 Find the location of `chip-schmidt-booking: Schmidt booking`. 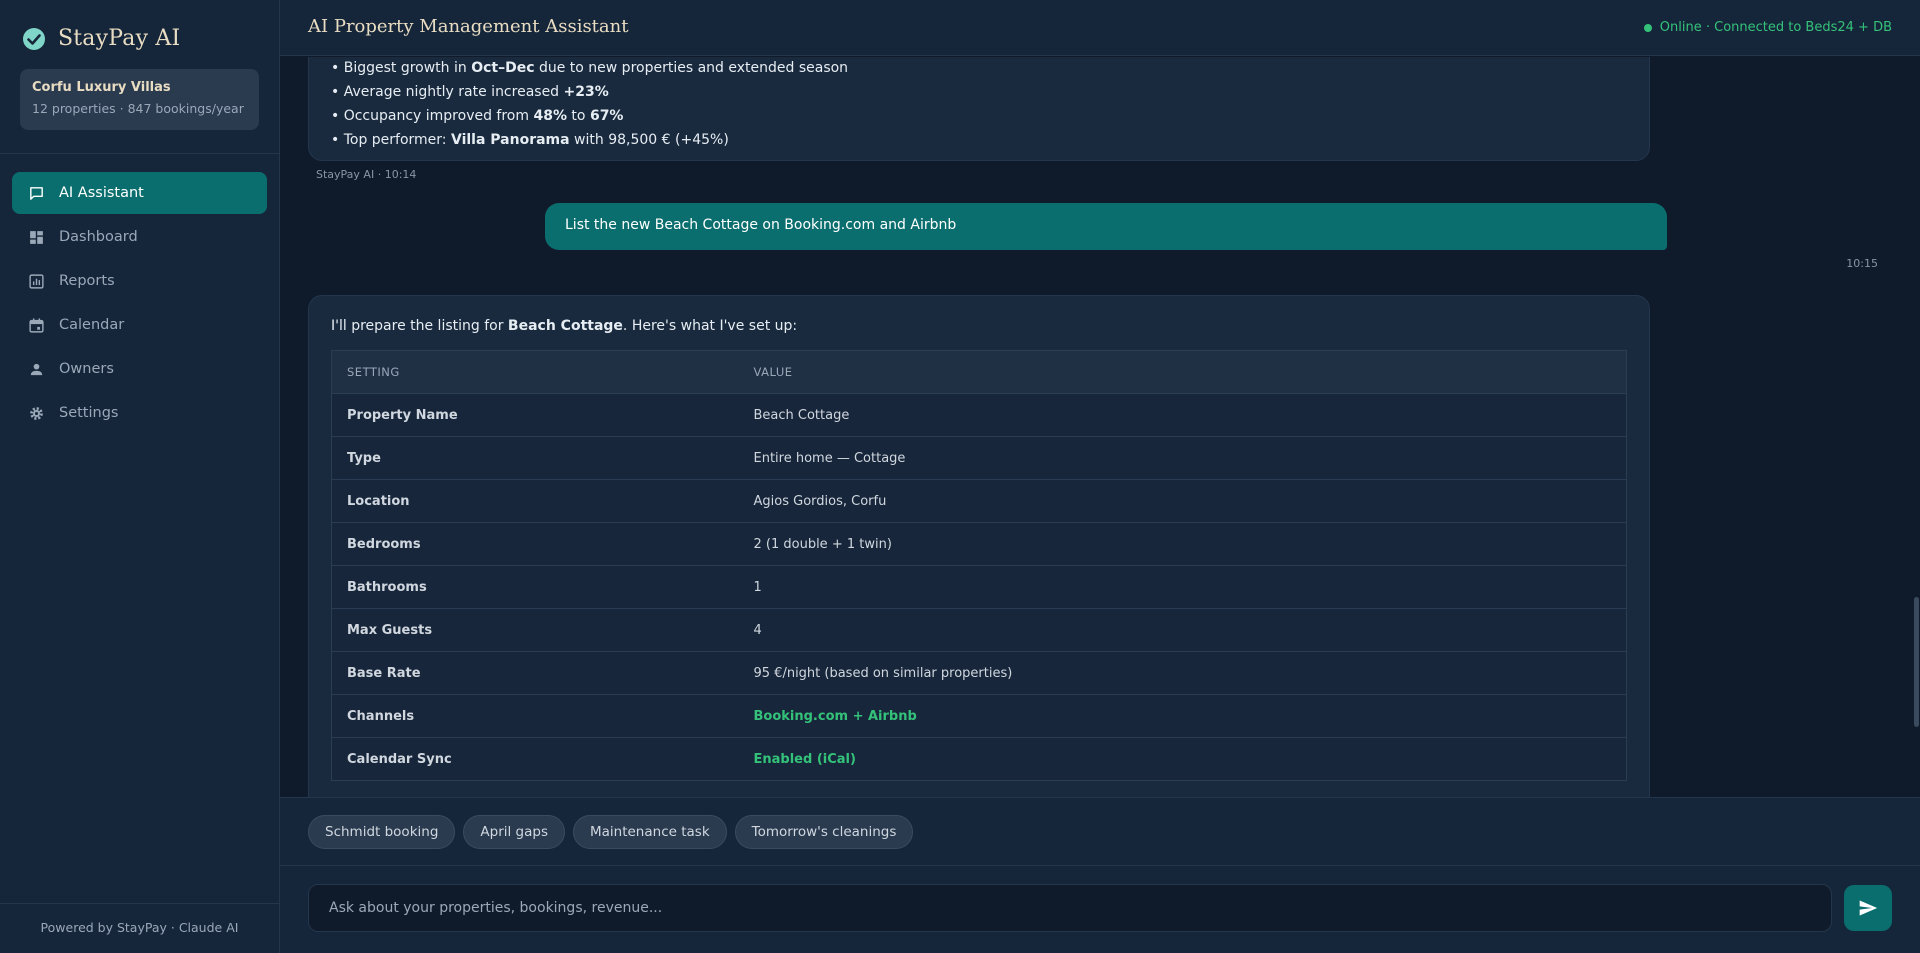

chip-schmidt-booking: Schmidt booking is located at coordinates (382, 832).